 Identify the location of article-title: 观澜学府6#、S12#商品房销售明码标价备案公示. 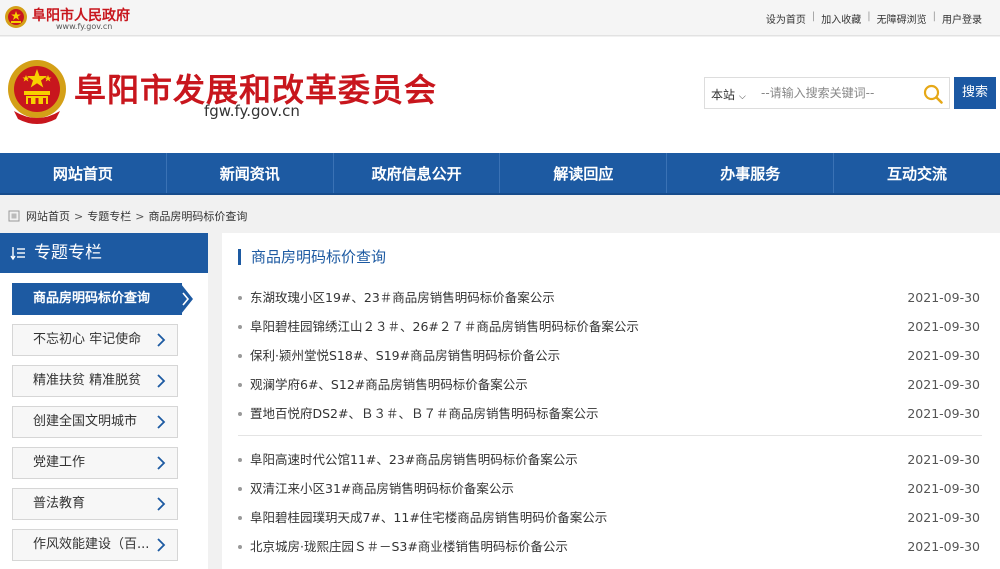
(389, 384).